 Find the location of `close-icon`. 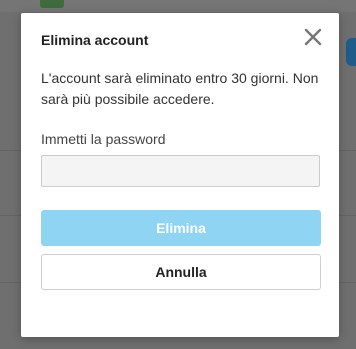

close-icon is located at coordinates (313, 37).